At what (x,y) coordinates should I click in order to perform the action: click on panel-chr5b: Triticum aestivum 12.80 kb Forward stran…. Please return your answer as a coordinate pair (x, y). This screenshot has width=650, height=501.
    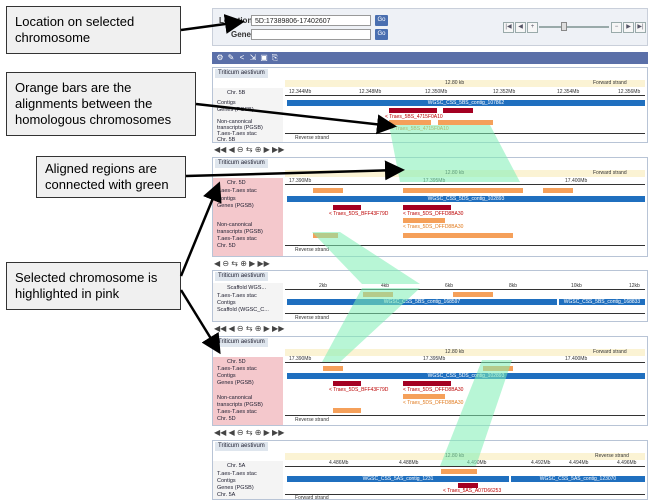
    Looking at the image, I should click on (430, 105).